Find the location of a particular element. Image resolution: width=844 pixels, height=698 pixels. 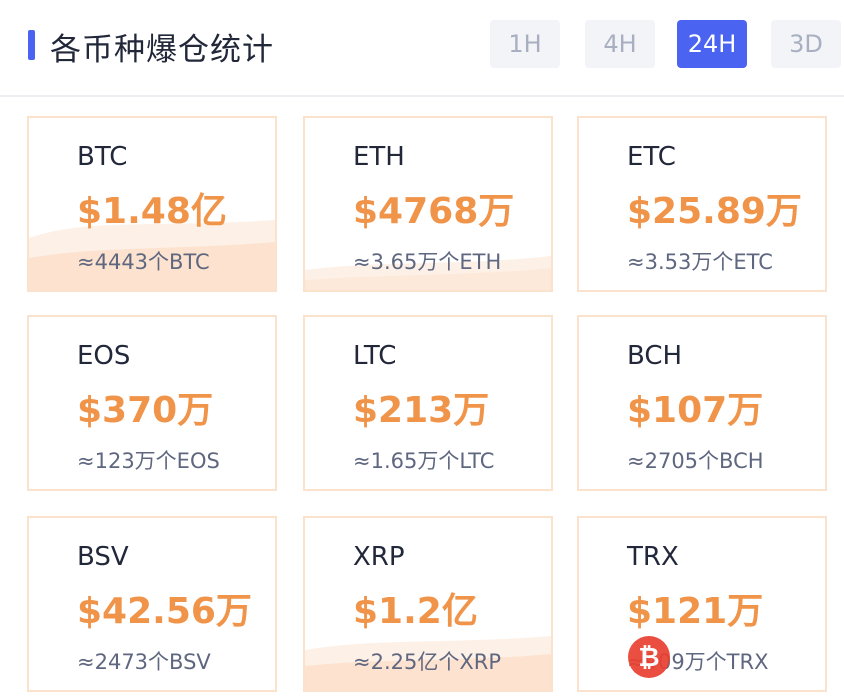

coin-card-eth: ETH $4768万 ≈3.65万个ETH is located at coordinates (428, 204).